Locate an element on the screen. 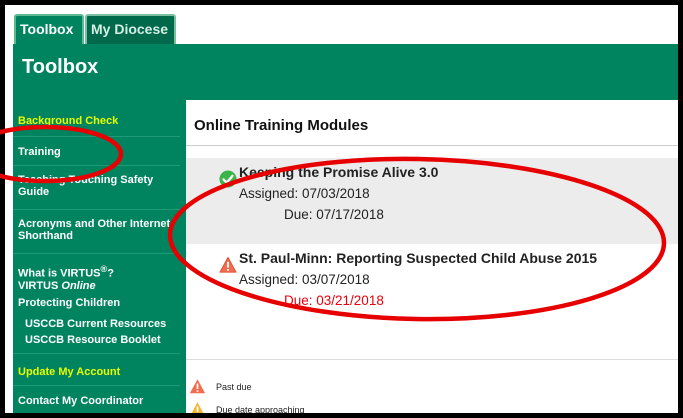 Image resolution: width=683 pixels, height=418 pixels. legend-item-due-soon: Due date approaching is located at coordinates (248, 407).